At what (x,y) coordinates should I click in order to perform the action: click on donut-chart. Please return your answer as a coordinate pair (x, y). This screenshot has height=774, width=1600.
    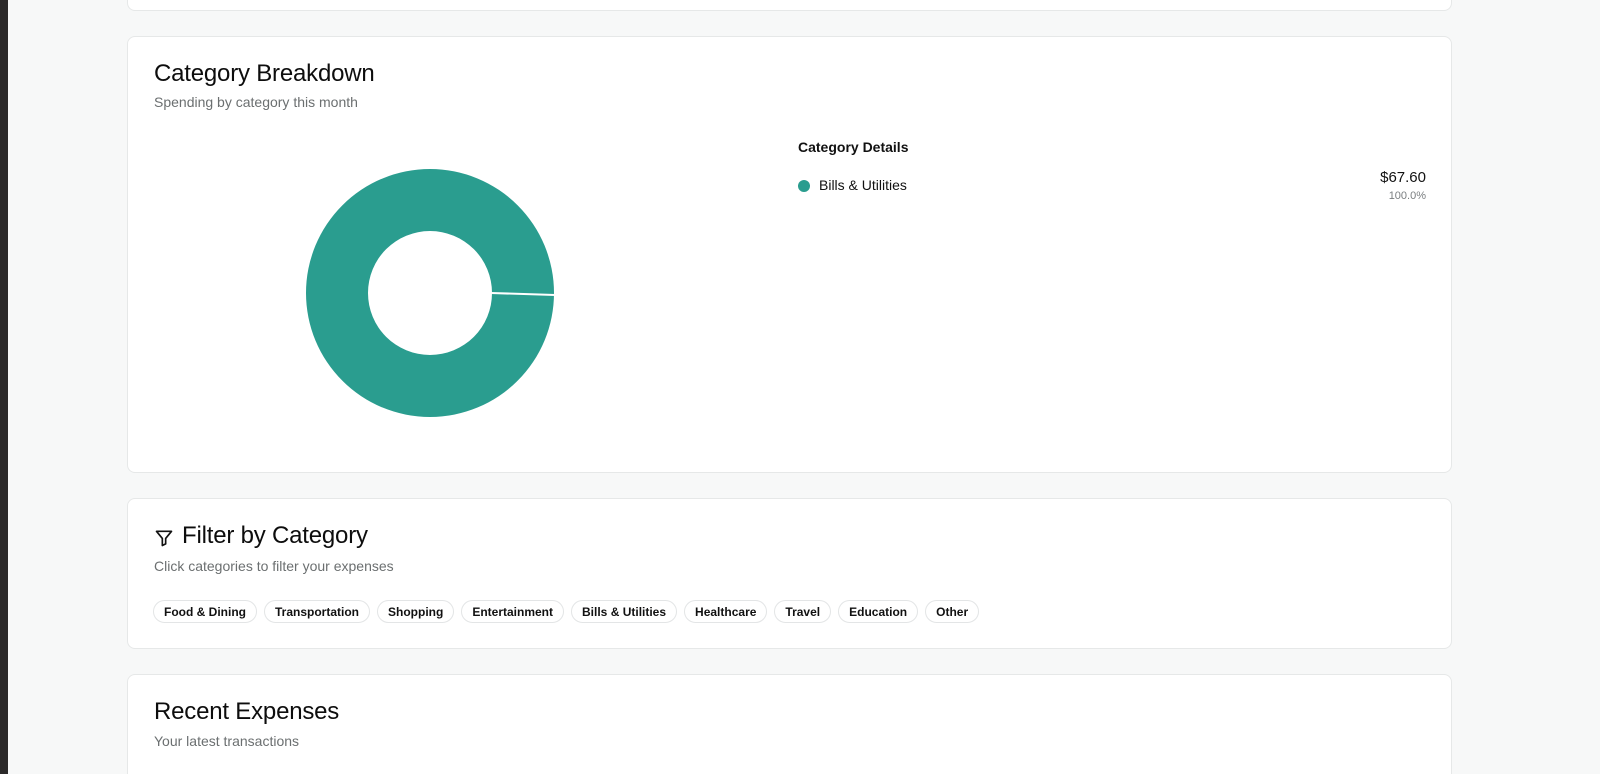
    Looking at the image, I should click on (430, 293).